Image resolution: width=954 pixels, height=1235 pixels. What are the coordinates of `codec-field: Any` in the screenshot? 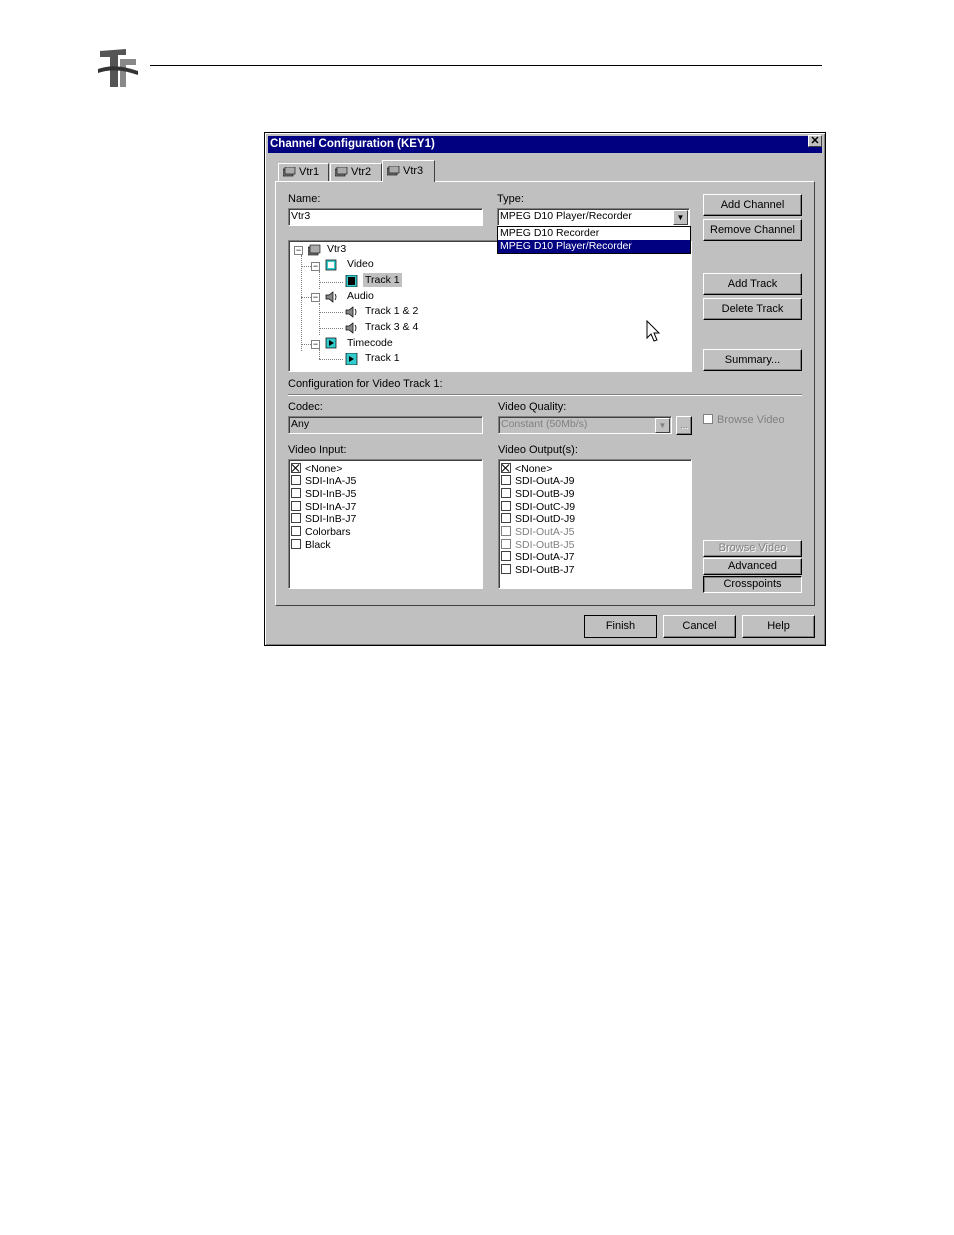 It's located at (385, 425).